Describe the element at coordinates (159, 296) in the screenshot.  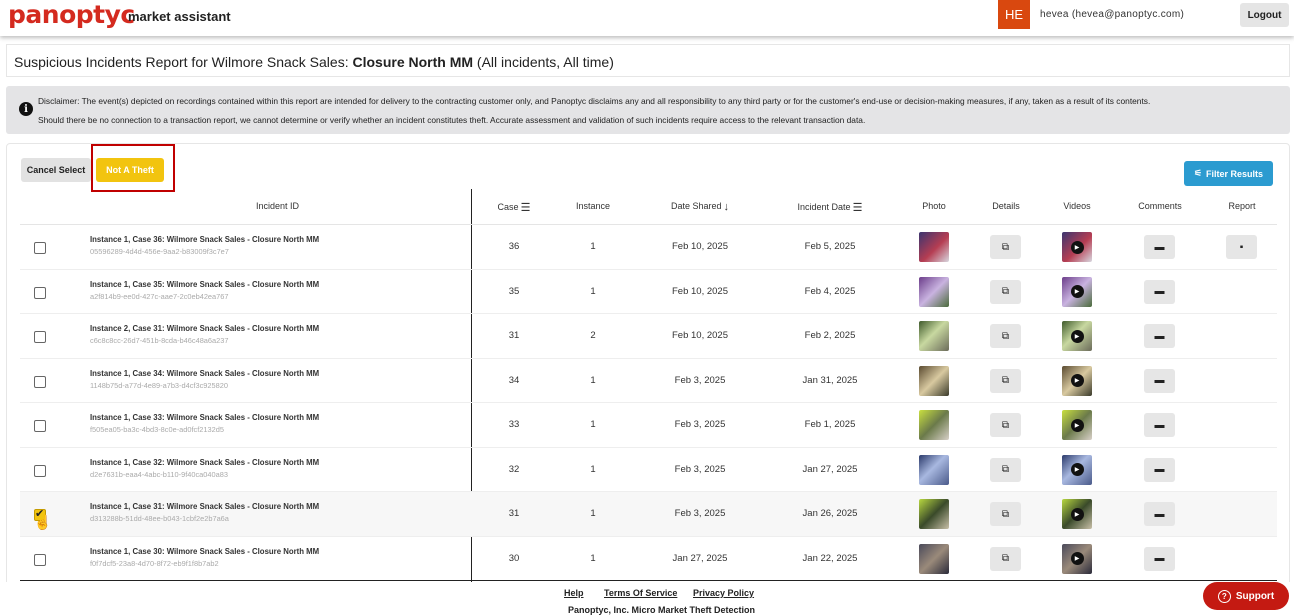
I see `incident-uuid: a2f814b9-ee0d-427c-aae7-2c0eb42ea767` at that location.